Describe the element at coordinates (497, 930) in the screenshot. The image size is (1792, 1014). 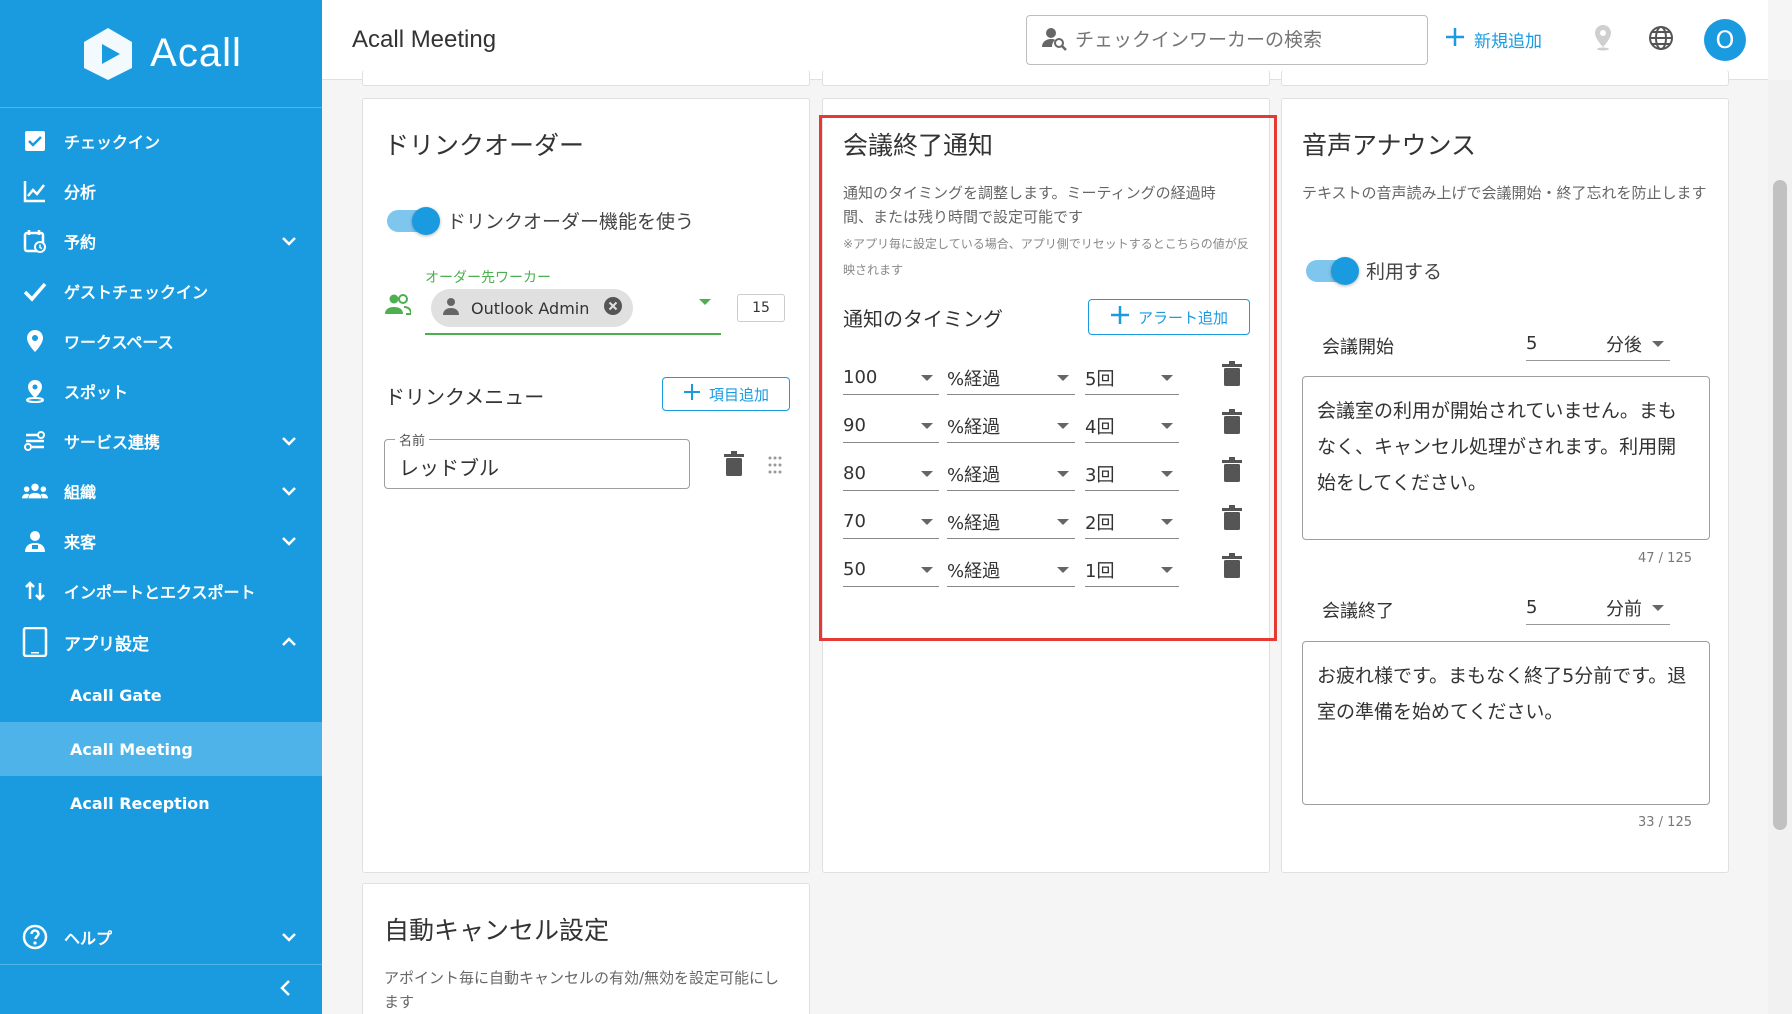
I see `card-title: 自動キャンセル設定` at that location.